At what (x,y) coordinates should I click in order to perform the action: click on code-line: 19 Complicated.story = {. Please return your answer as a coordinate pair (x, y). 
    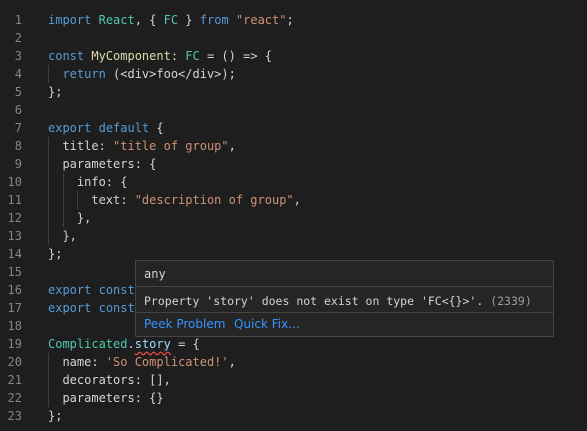
    Looking at the image, I should click on (293, 344).